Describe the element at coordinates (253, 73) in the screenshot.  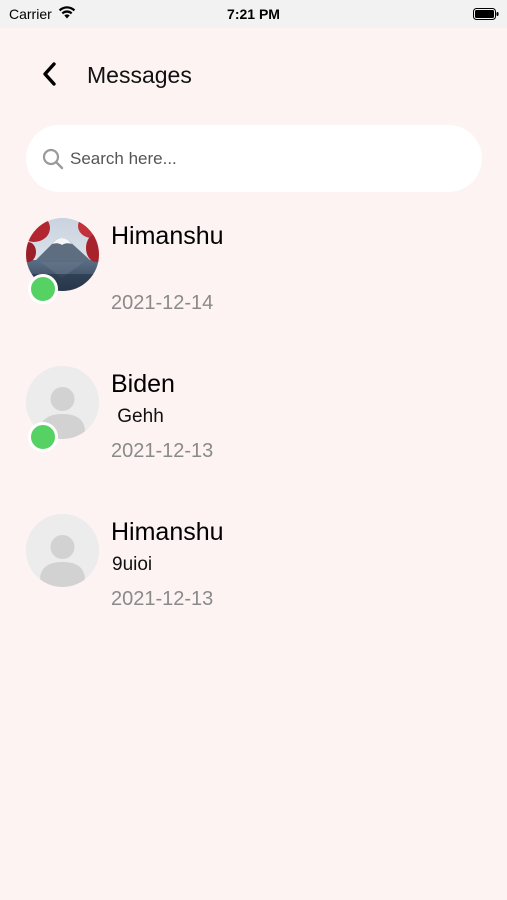
I see `header: Messages` at that location.